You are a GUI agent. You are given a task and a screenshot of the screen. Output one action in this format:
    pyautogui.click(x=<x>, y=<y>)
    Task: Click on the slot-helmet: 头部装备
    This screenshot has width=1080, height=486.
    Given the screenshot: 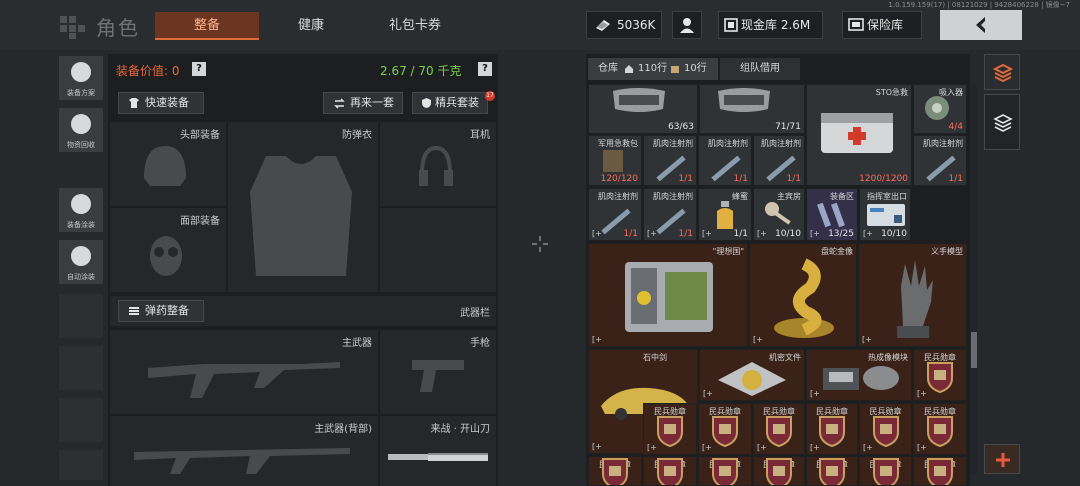 What is the action you would take?
    pyautogui.click(x=168, y=164)
    